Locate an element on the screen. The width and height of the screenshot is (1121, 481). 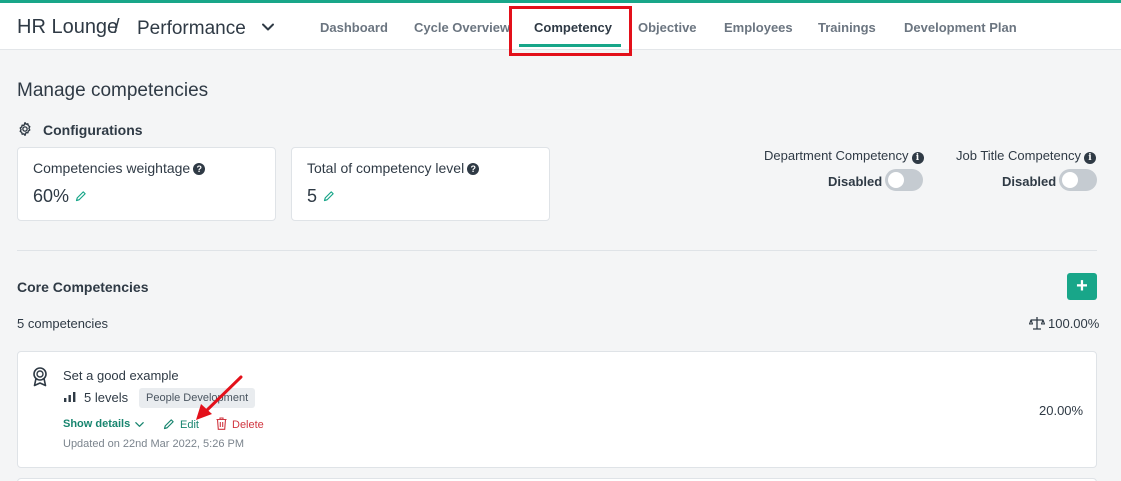
levels-bar-icon is located at coordinates (70, 397).